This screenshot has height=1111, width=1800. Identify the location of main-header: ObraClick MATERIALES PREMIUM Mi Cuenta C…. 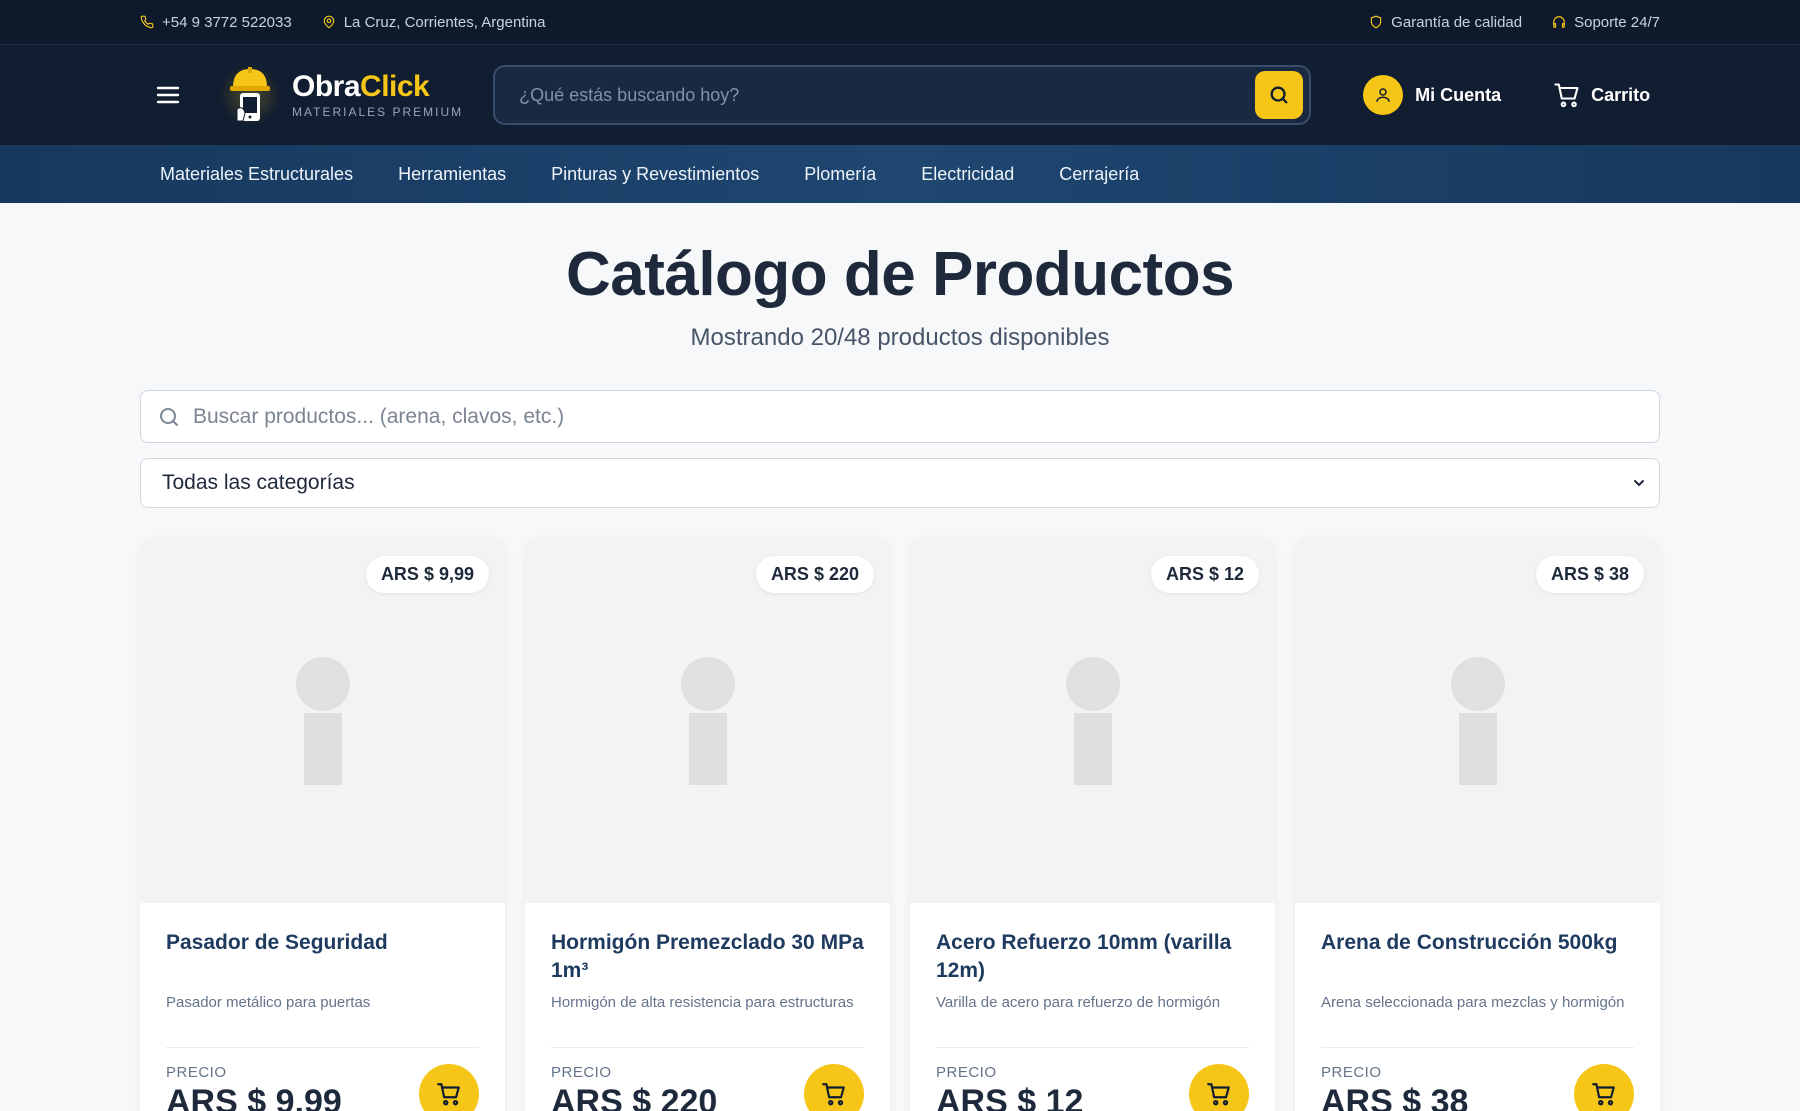
(900, 95).